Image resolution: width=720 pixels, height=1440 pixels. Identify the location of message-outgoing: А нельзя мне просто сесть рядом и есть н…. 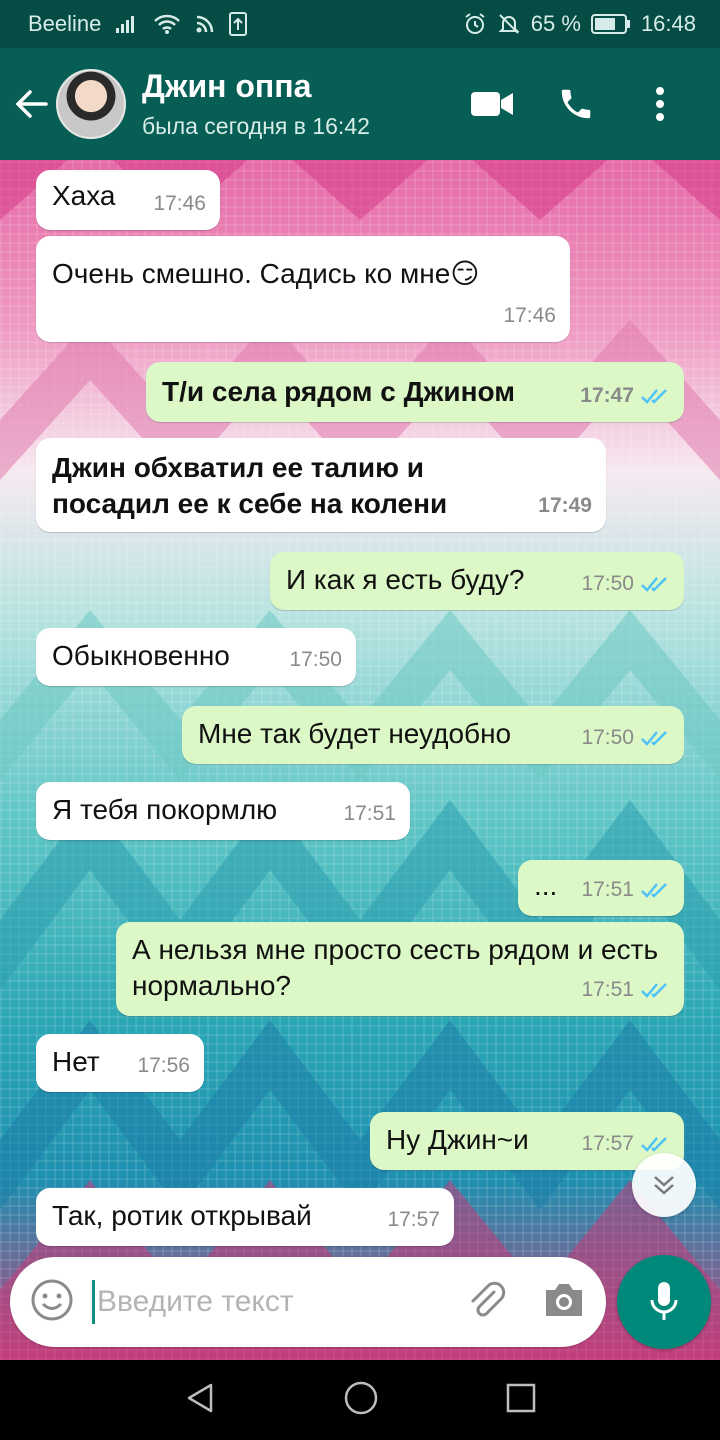
(400, 969).